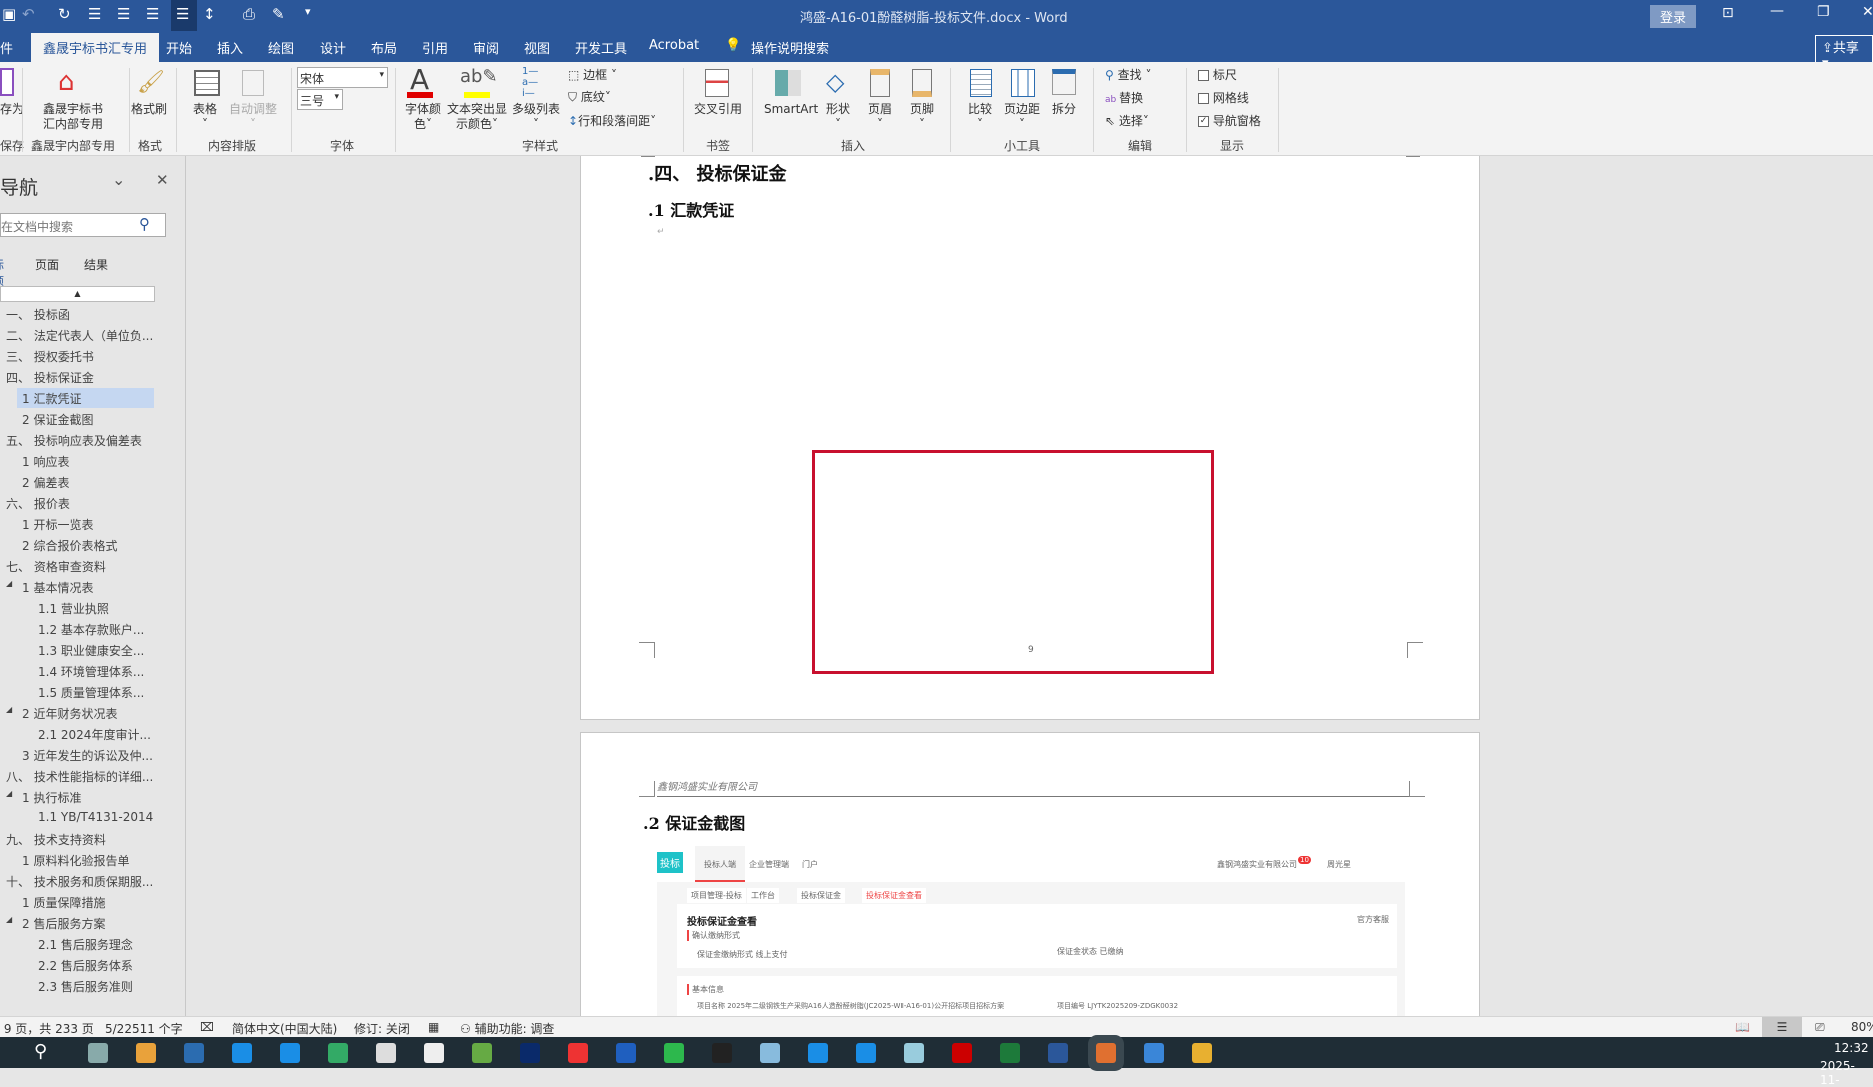 The image size is (1873, 1087). What do you see at coordinates (64, 14) in the screenshot?
I see `redo-icon: ↻` at bounding box center [64, 14].